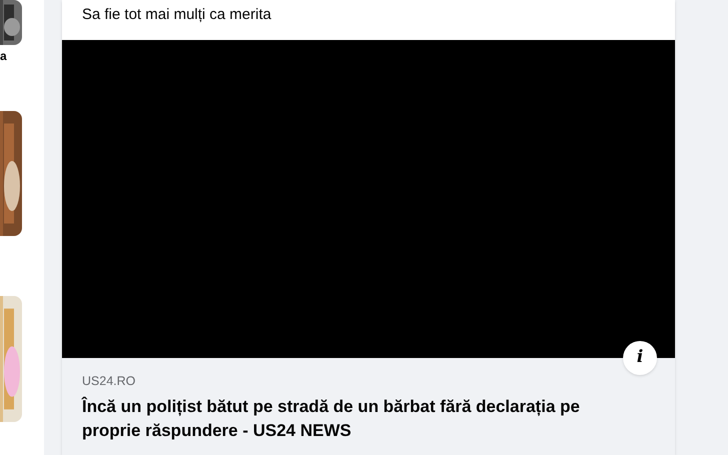 This screenshot has height=455, width=728. Describe the element at coordinates (3, 56) in the screenshot. I see `thumbnail-caption: a` at that location.